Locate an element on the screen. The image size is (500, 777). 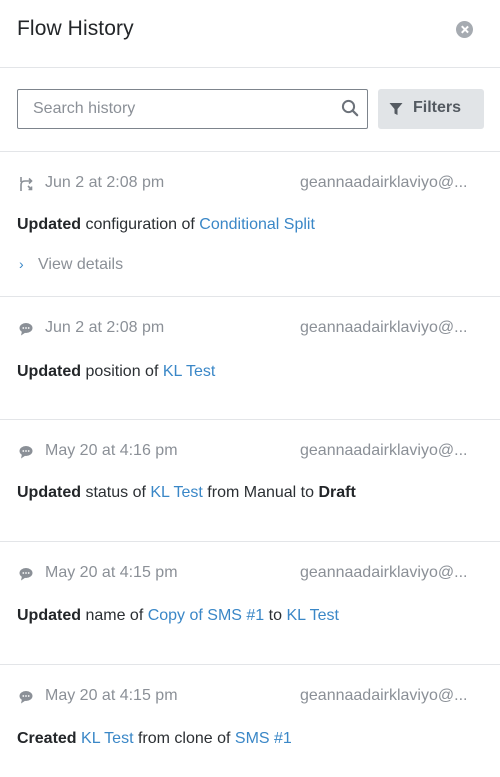
entry-text: to is located at coordinates (275, 615).